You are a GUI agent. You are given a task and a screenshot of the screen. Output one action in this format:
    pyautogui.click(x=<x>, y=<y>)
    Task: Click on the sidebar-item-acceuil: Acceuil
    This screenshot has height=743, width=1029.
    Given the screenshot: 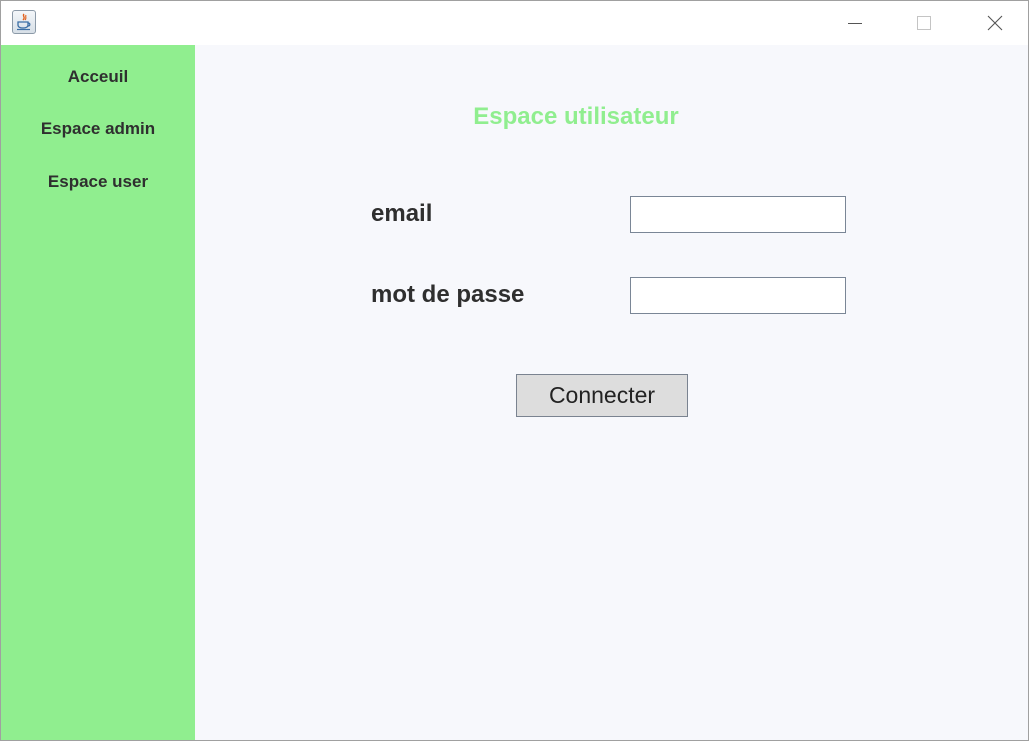 What is the action you would take?
    pyautogui.click(x=98, y=77)
    